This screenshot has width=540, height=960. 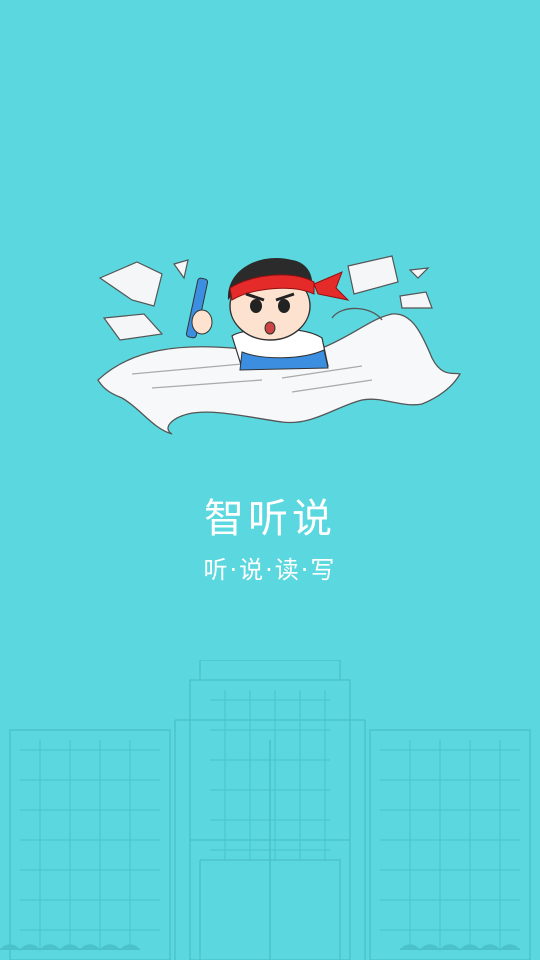 What do you see at coordinates (279, 345) in the screenshot?
I see `student-mascot-illustration` at bounding box center [279, 345].